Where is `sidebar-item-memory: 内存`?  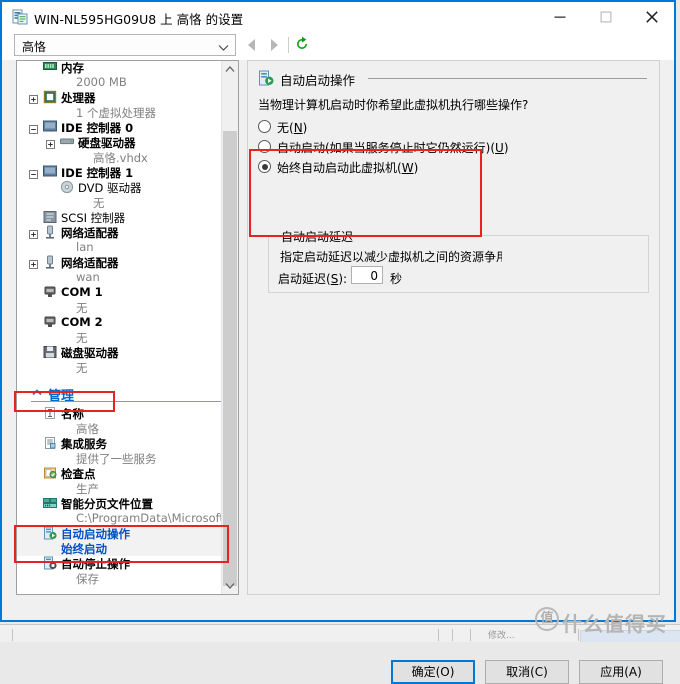
sidebar-item-memory: 内存 is located at coordinates (119, 68).